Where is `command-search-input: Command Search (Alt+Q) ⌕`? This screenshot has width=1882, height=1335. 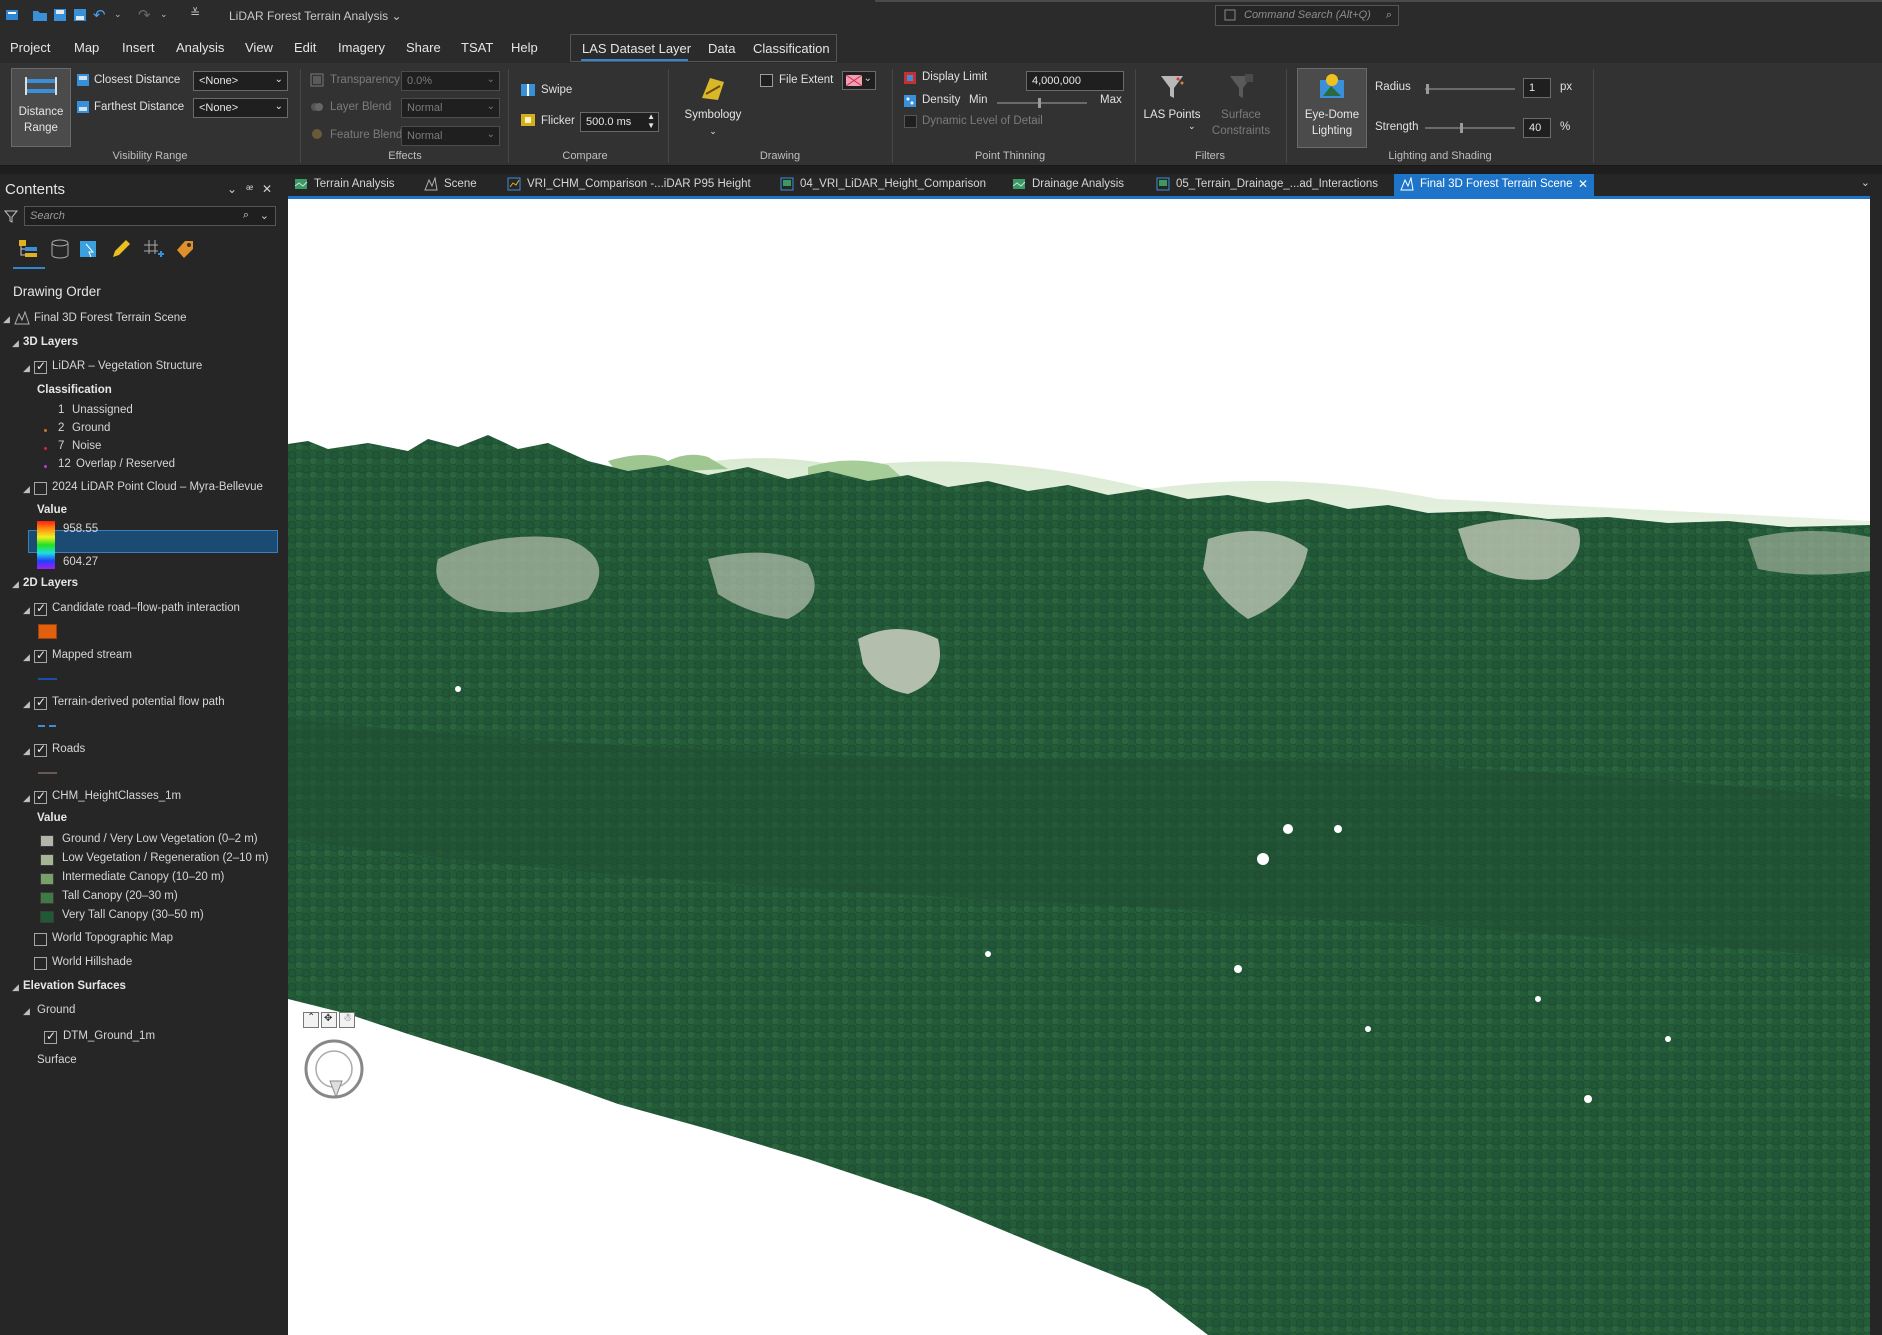 command-search-input: Command Search (Alt+Q) ⌕ is located at coordinates (1307, 15).